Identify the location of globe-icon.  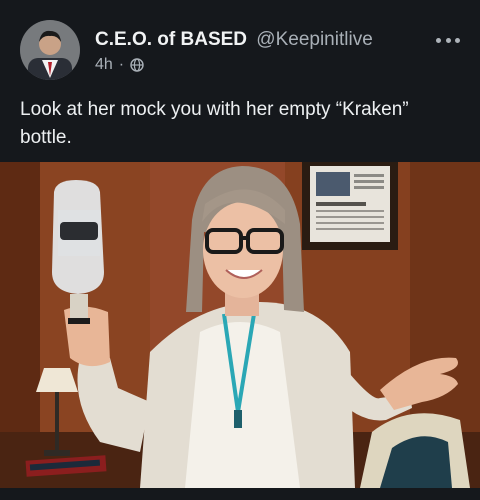
(137, 65).